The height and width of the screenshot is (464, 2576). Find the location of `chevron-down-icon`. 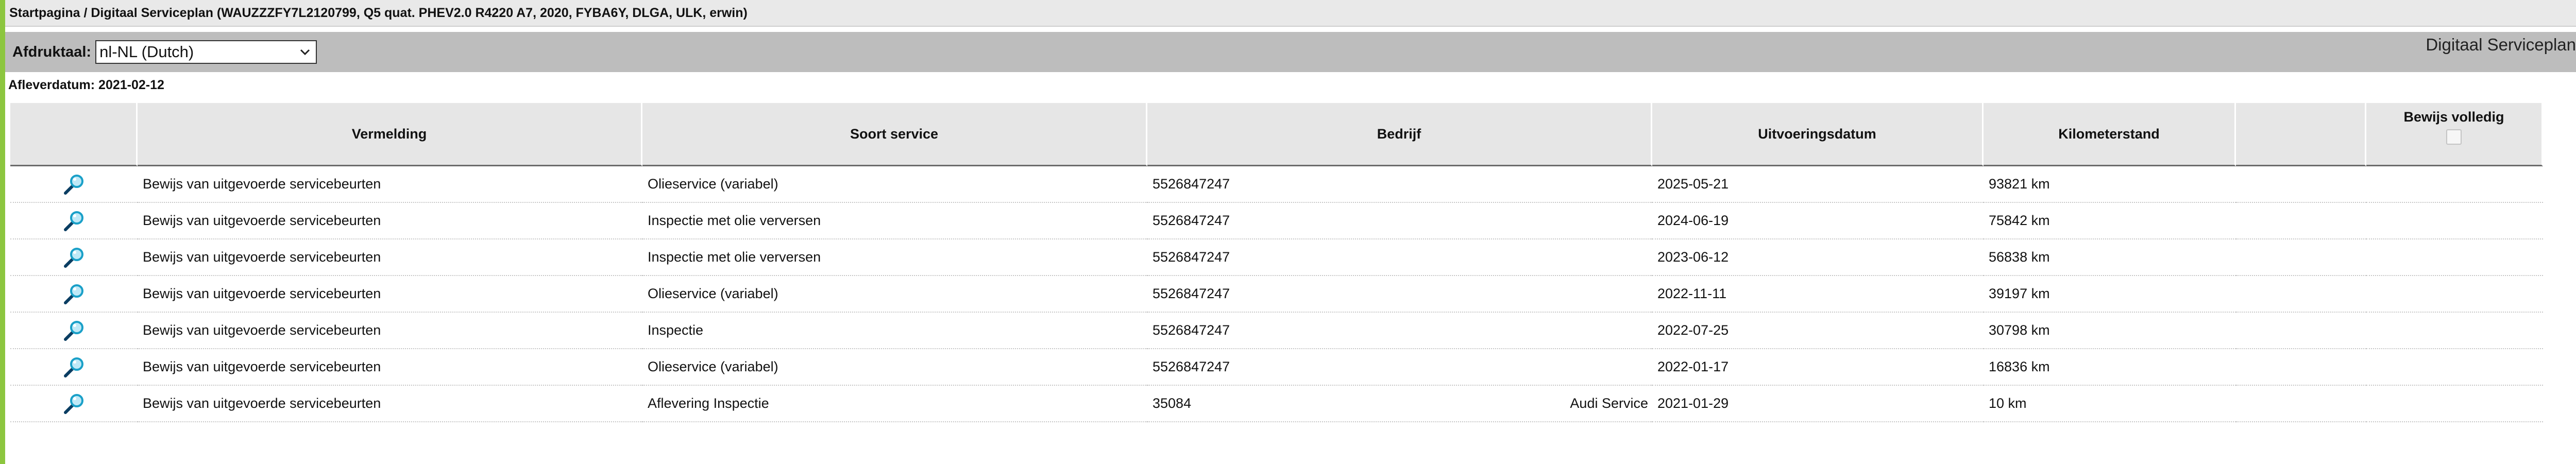

chevron-down-icon is located at coordinates (305, 52).